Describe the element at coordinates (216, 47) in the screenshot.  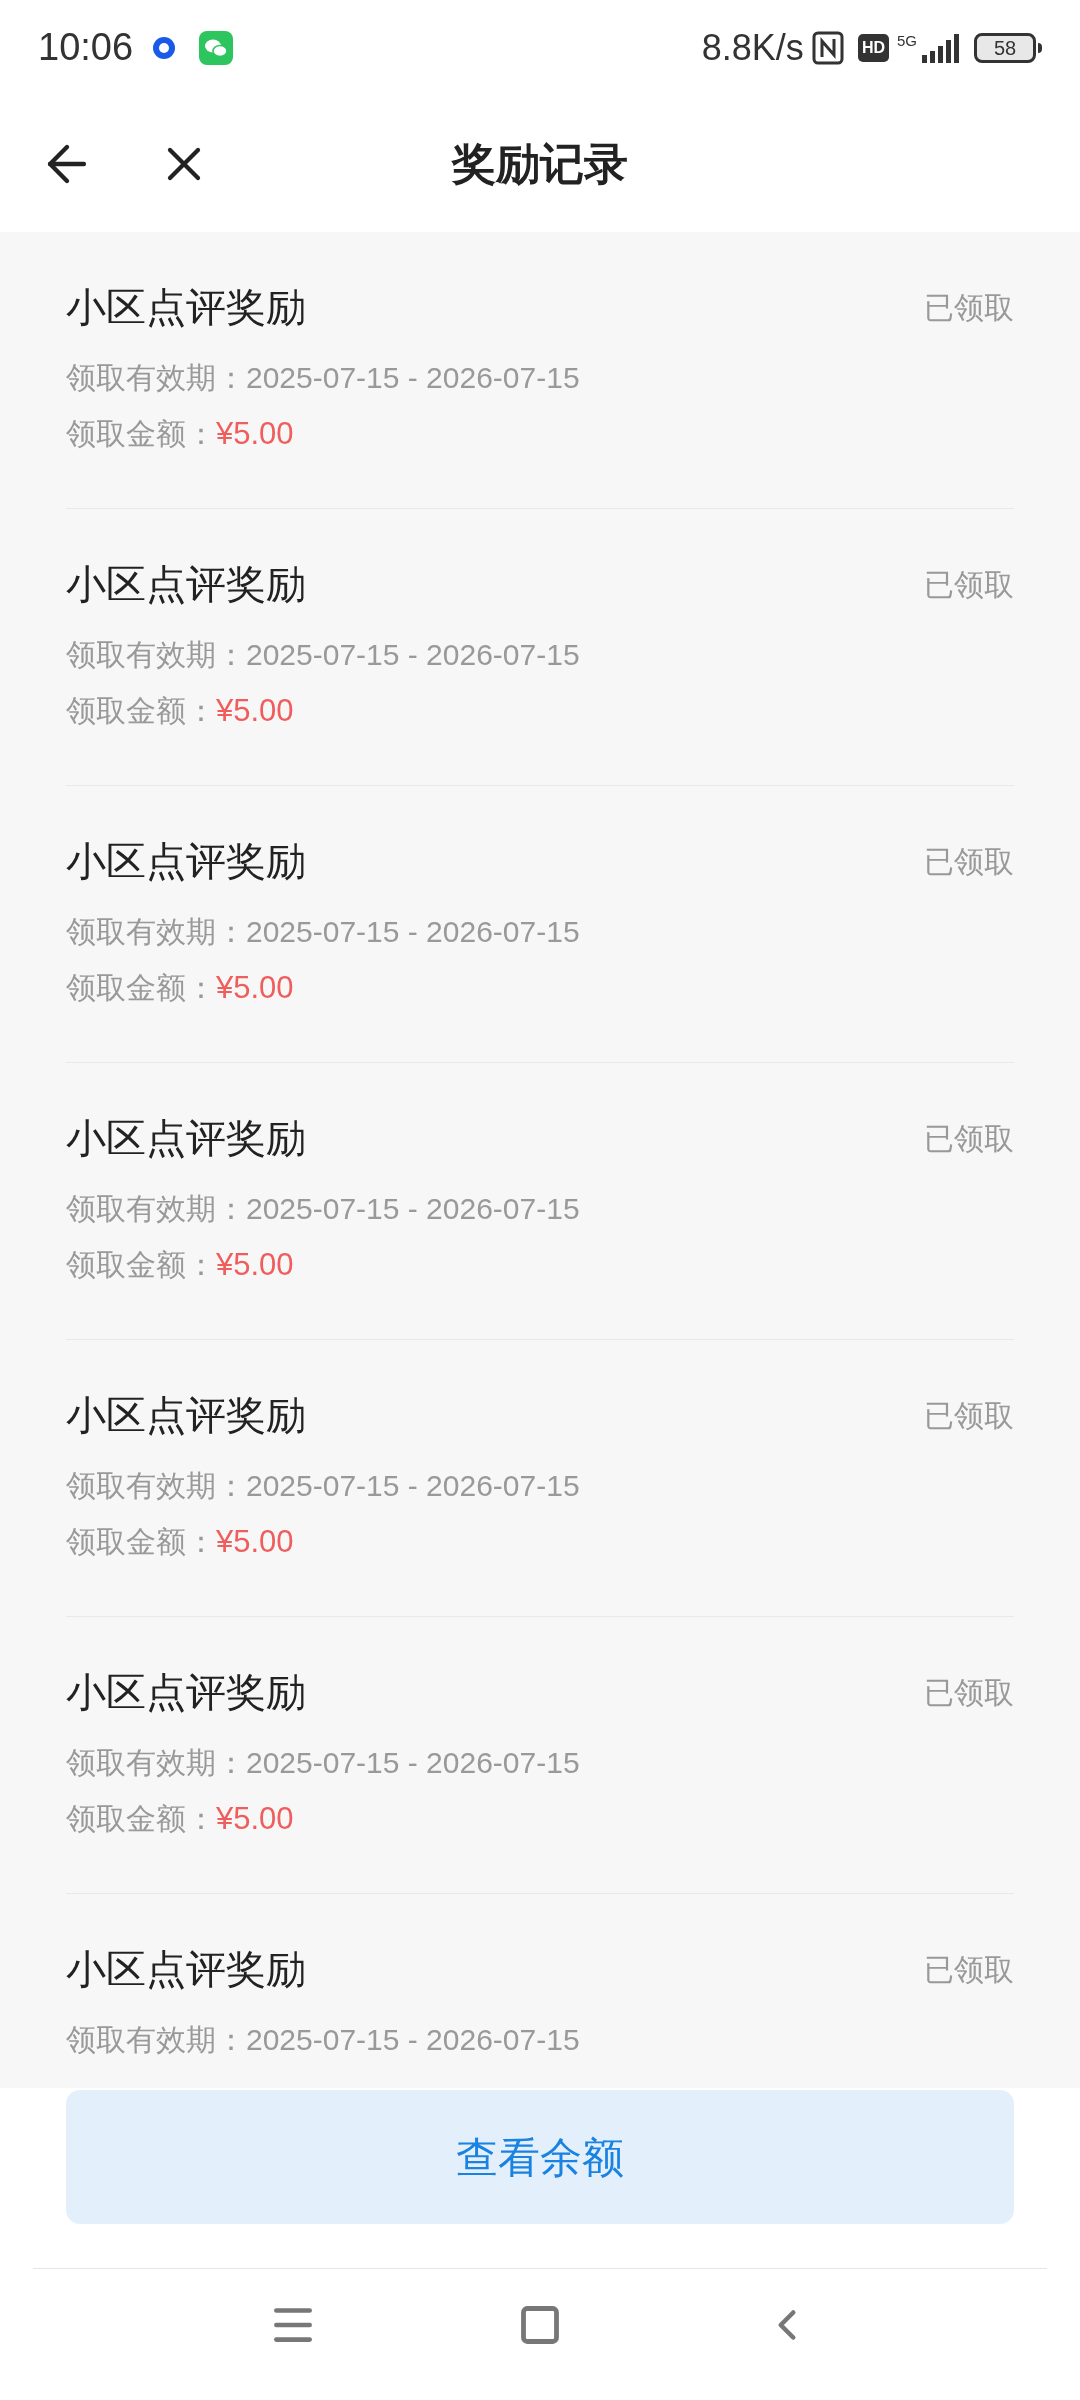
I see `chat-app-icon` at that location.